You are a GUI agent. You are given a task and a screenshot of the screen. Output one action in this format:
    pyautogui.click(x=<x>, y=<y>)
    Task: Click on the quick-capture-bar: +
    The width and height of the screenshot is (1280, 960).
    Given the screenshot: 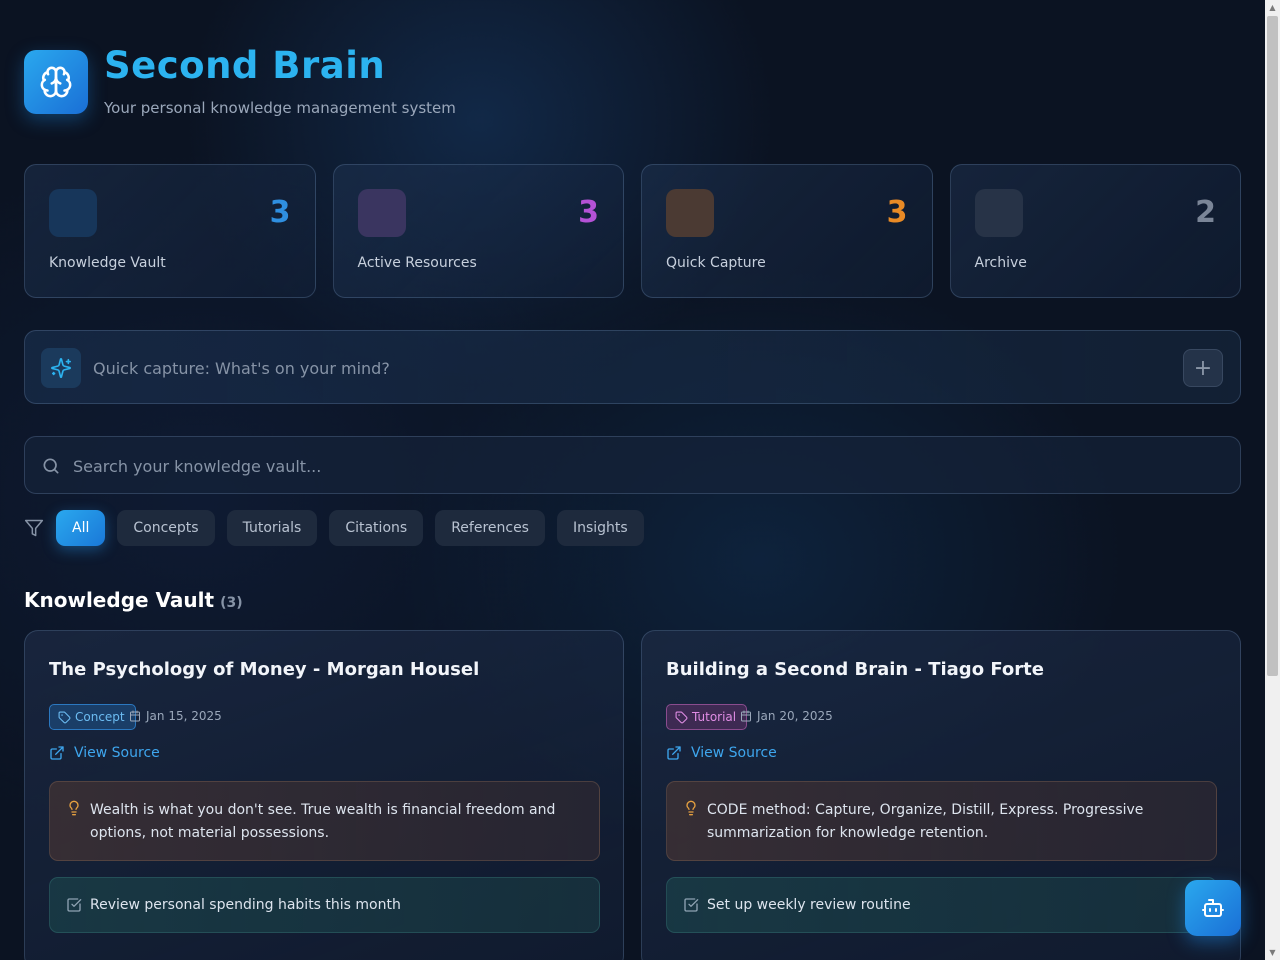 What is the action you would take?
    pyautogui.click(x=632, y=367)
    